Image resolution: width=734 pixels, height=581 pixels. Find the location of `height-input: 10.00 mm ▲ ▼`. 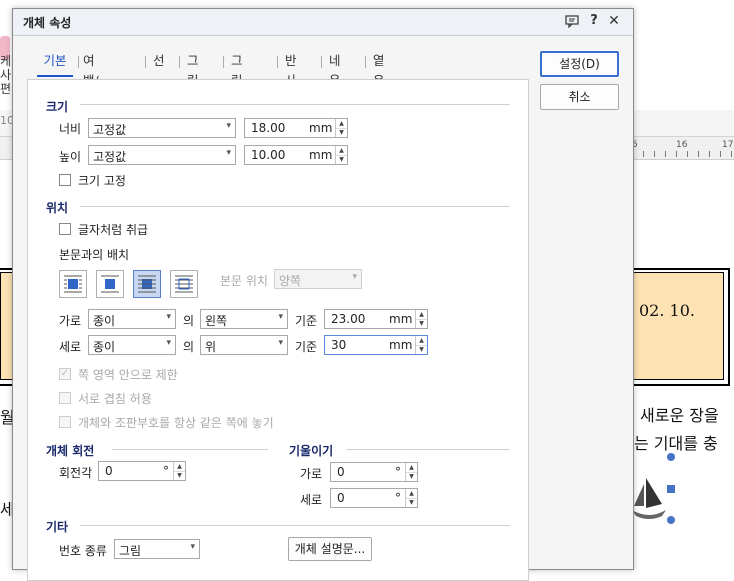

height-input: 10.00 mm ▲ ▼ is located at coordinates (296, 155).